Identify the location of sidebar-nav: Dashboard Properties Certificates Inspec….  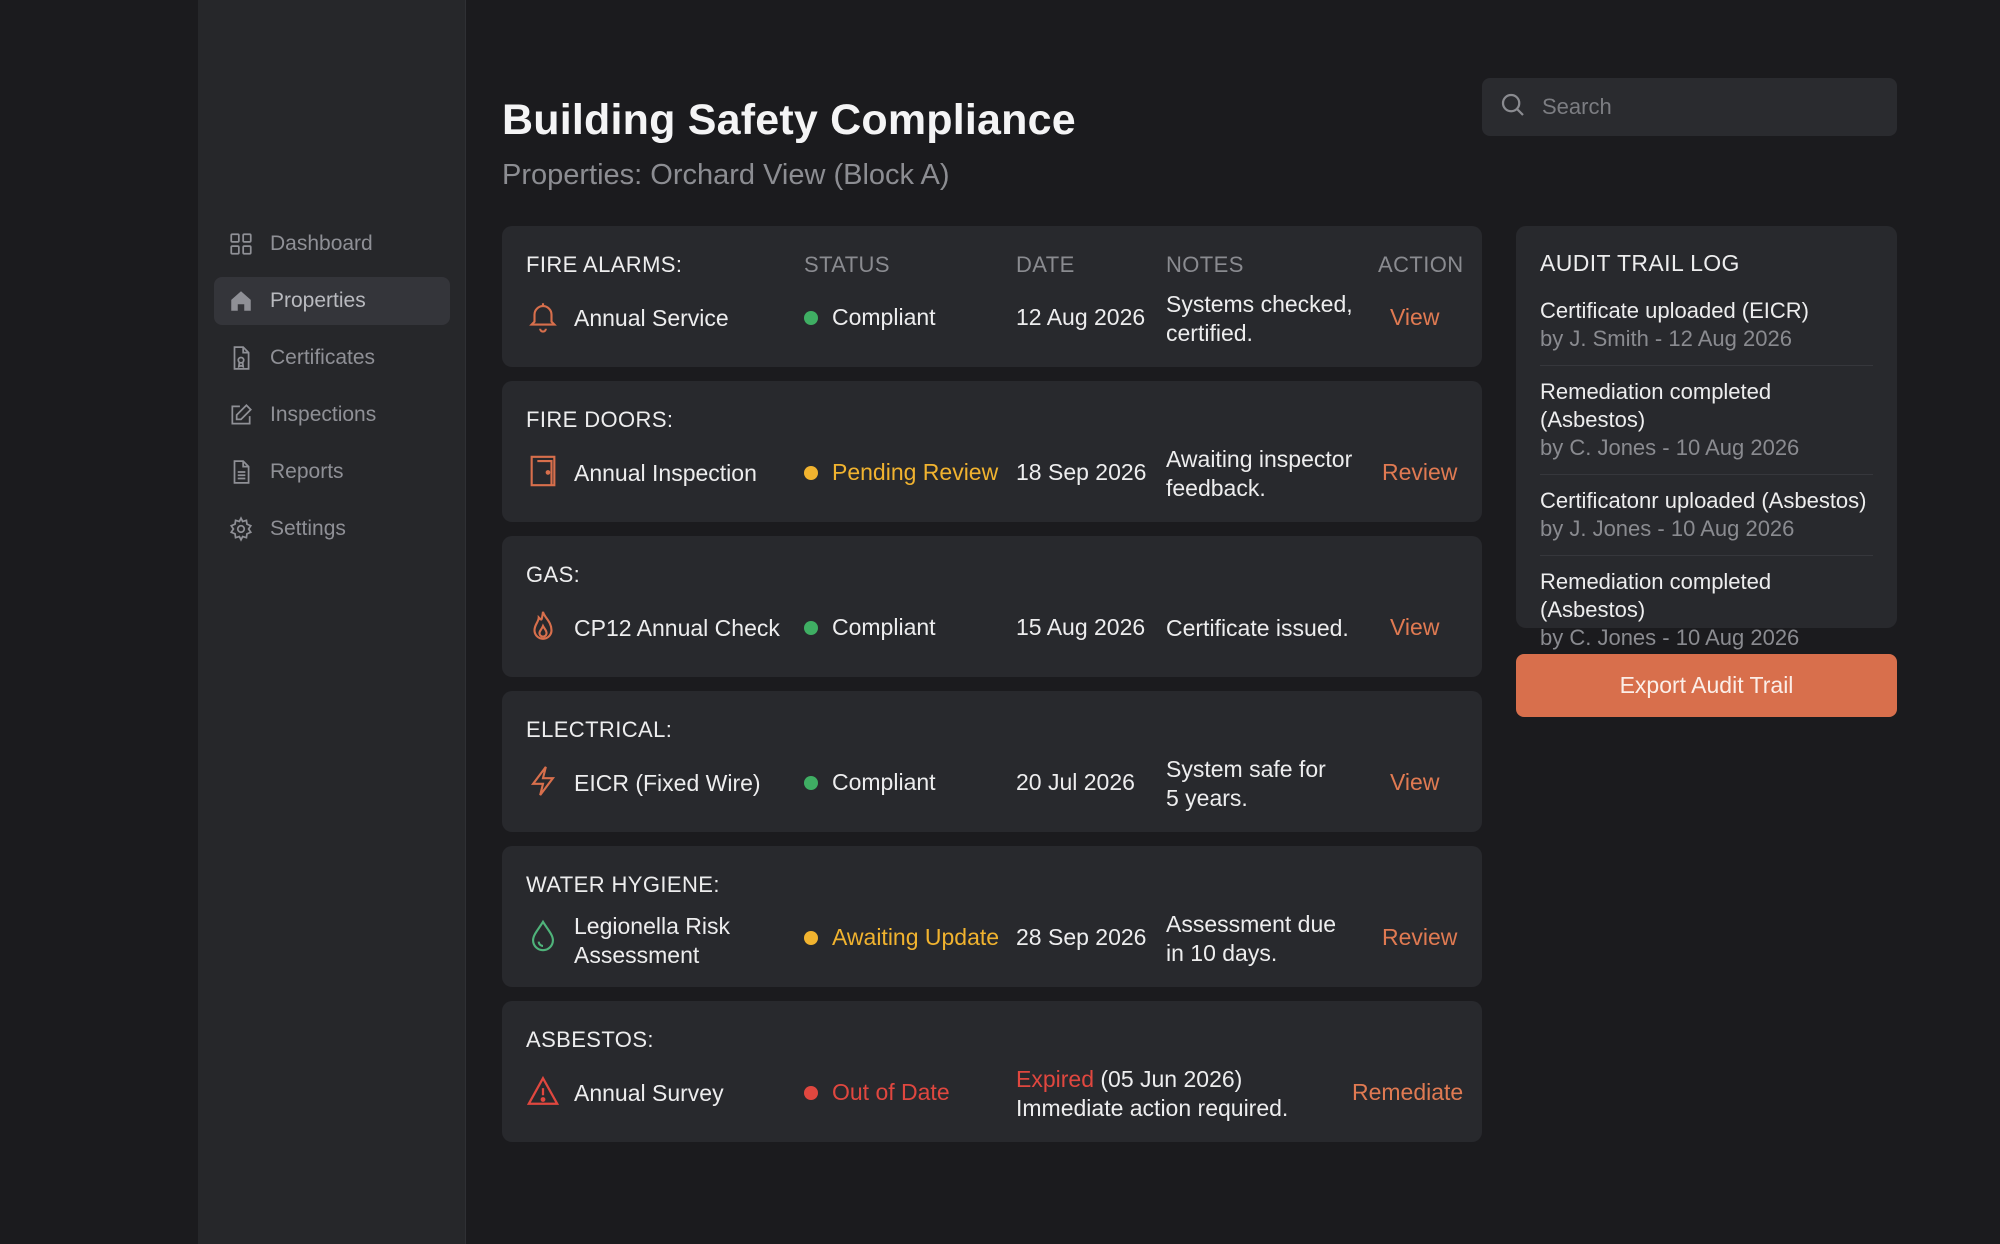
(332, 391).